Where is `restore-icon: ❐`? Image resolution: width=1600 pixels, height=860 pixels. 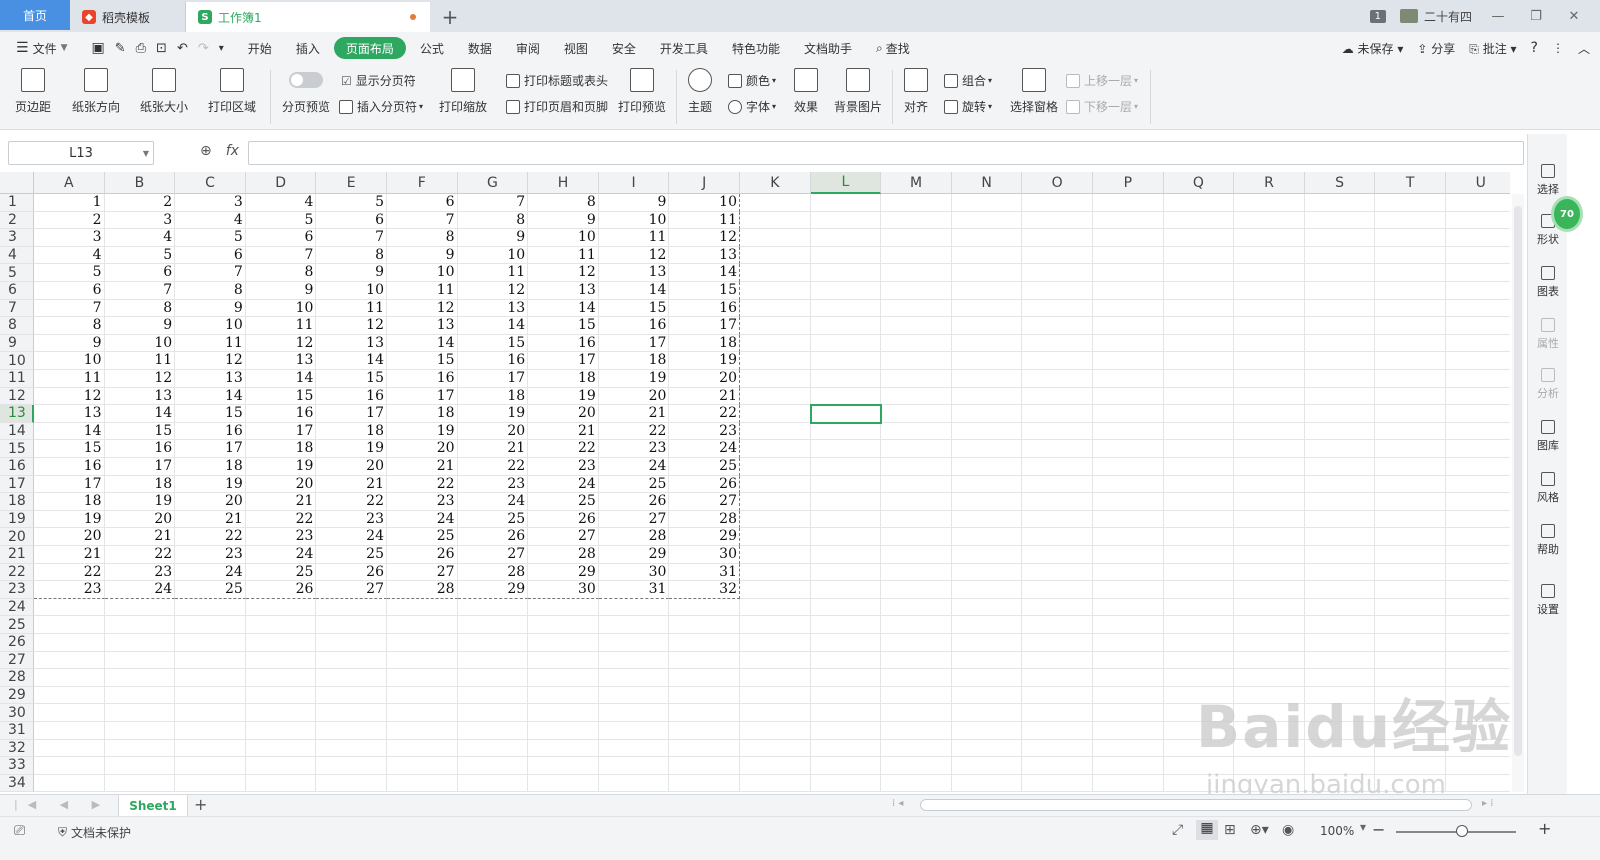 restore-icon: ❐ is located at coordinates (1536, 16).